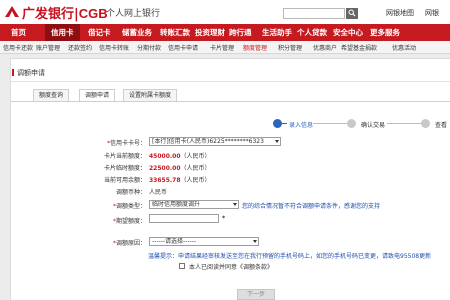 This screenshot has height=300, width=450. What do you see at coordinates (149, 47) in the screenshot?
I see `subnav-installment: 分期付款` at bounding box center [149, 47].